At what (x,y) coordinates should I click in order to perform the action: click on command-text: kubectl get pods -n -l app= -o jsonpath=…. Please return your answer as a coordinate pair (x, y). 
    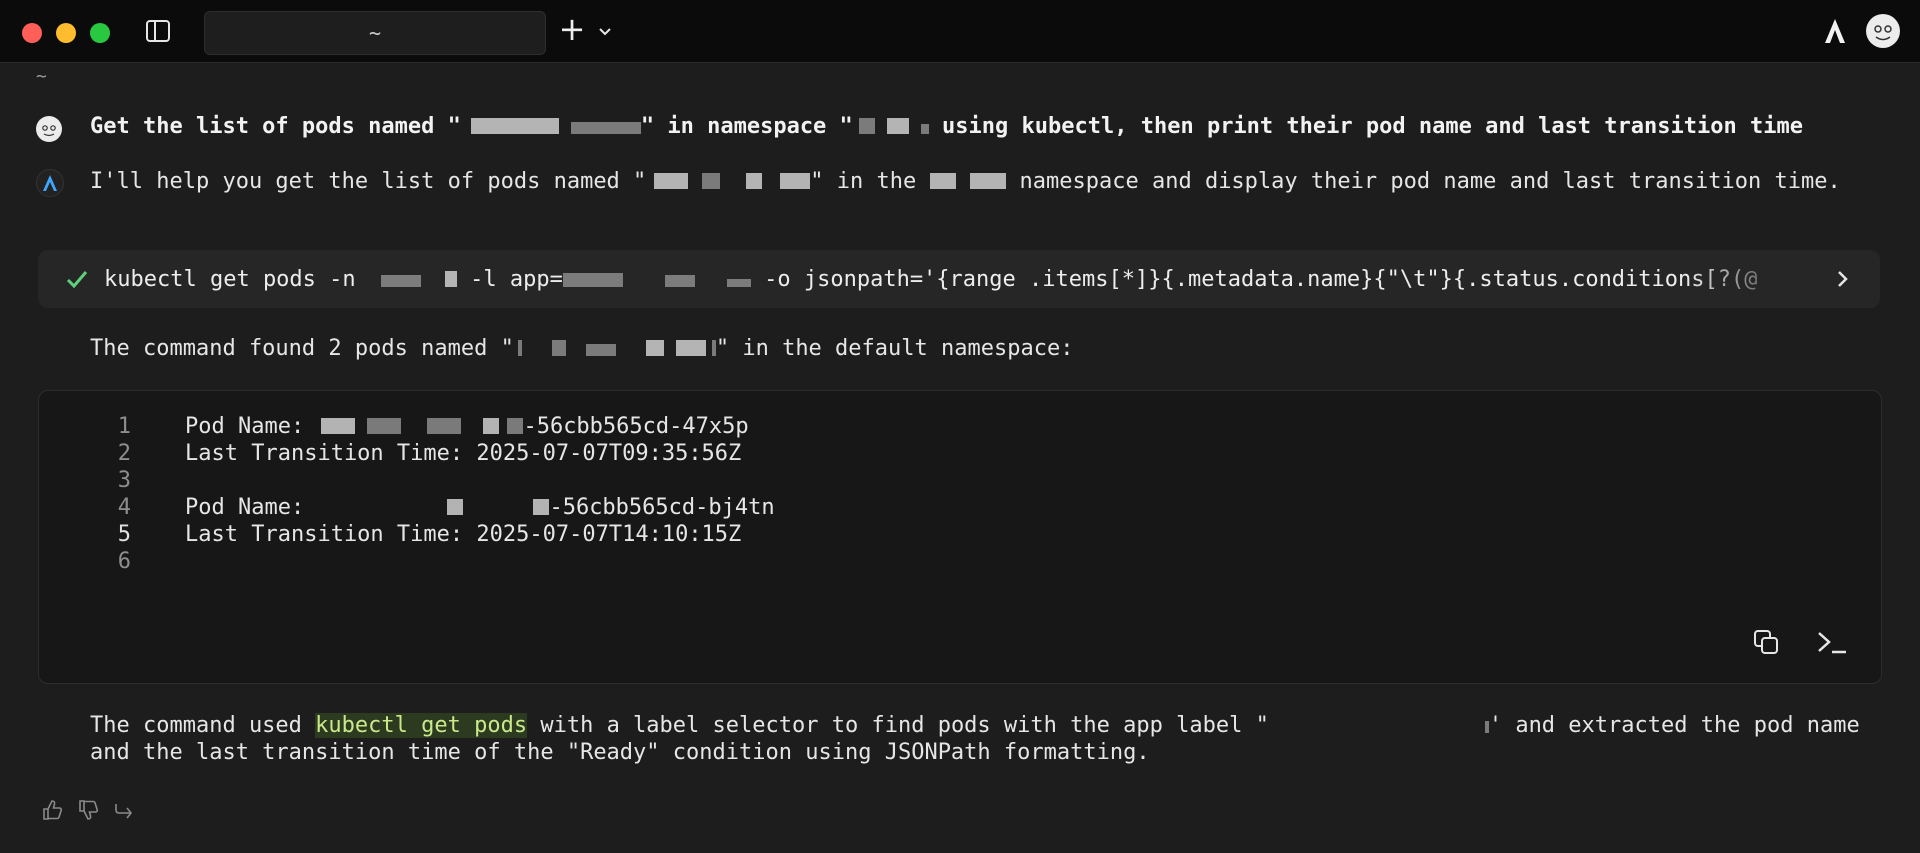
    Looking at the image, I should click on (931, 279).